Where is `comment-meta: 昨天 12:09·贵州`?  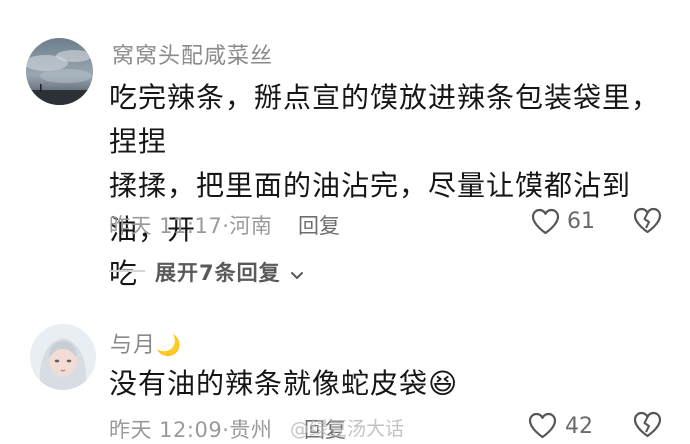
comment-meta: 昨天 12:09·贵州 is located at coordinates (190, 429).